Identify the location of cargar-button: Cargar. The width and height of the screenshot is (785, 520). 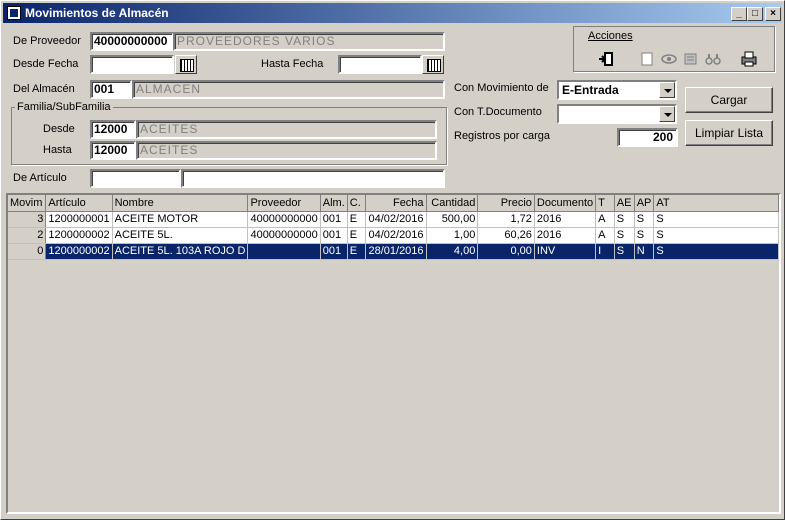
(729, 100).